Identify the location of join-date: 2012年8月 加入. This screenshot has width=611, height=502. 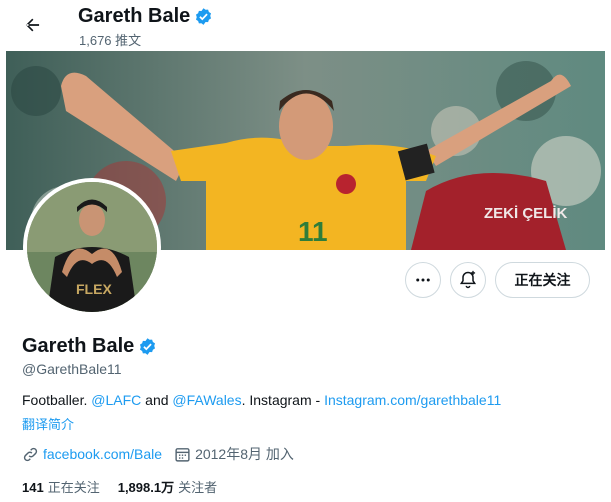
(244, 454).